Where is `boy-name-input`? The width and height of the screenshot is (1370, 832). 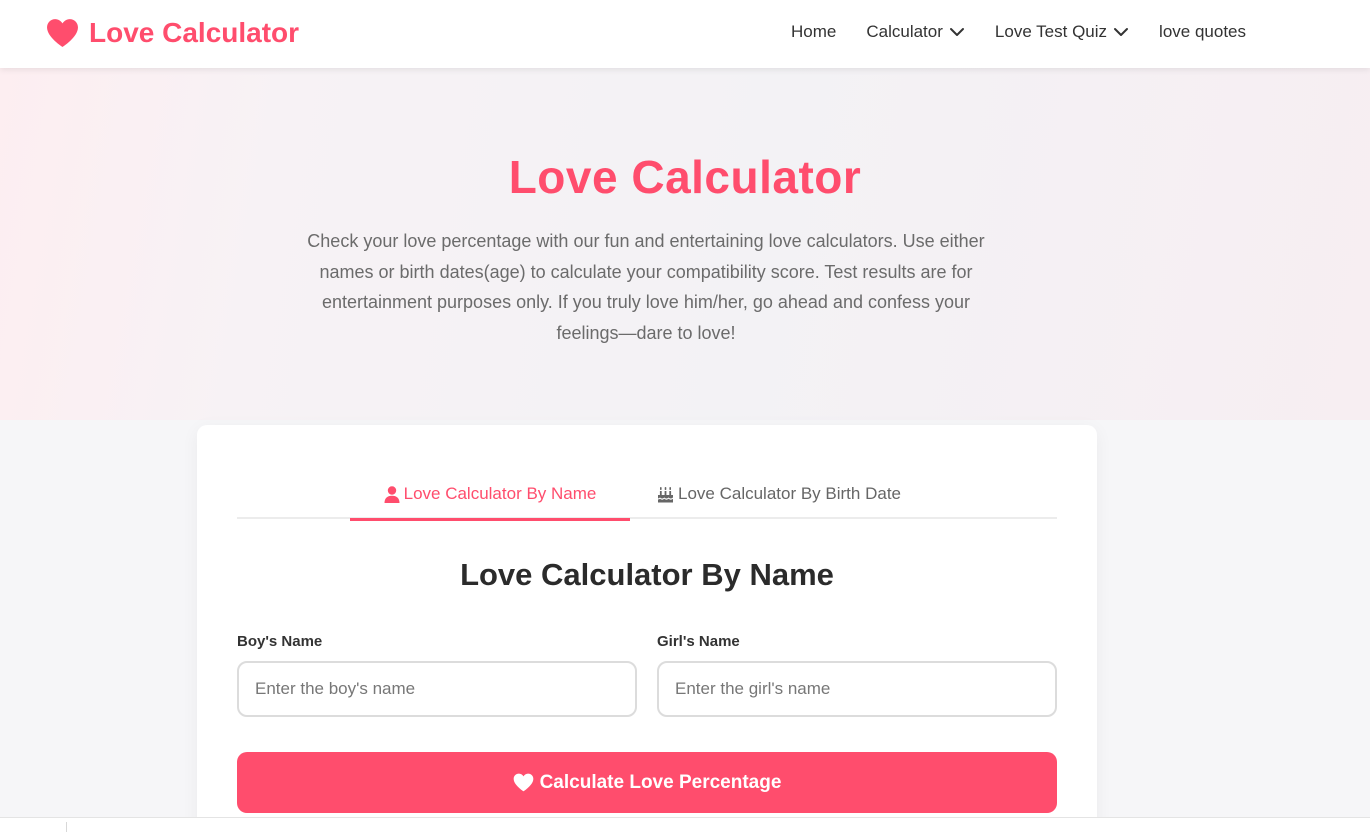
boy-name-input is located at coordinates (437, 689).